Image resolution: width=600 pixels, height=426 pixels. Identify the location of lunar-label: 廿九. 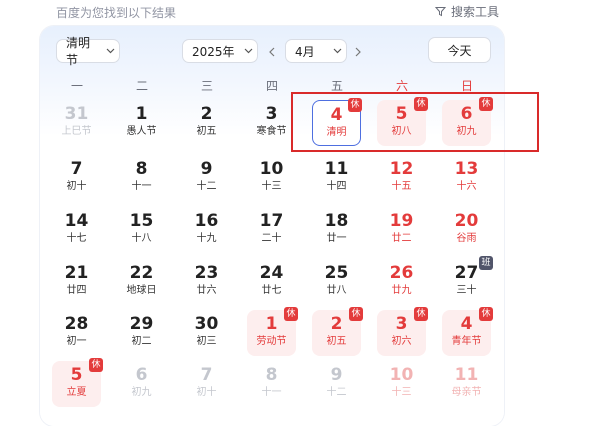
(401, 290).